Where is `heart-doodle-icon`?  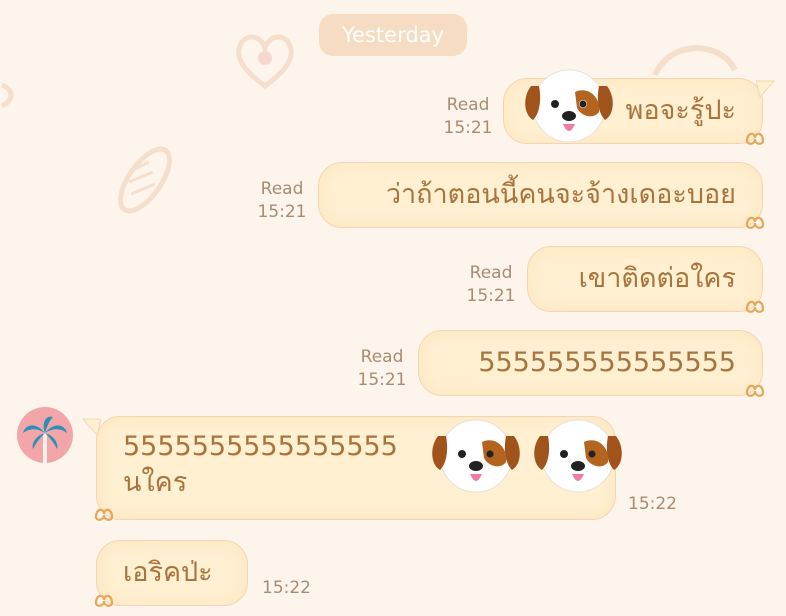 heart-doodle-icon is located at coordinates (265, 62).